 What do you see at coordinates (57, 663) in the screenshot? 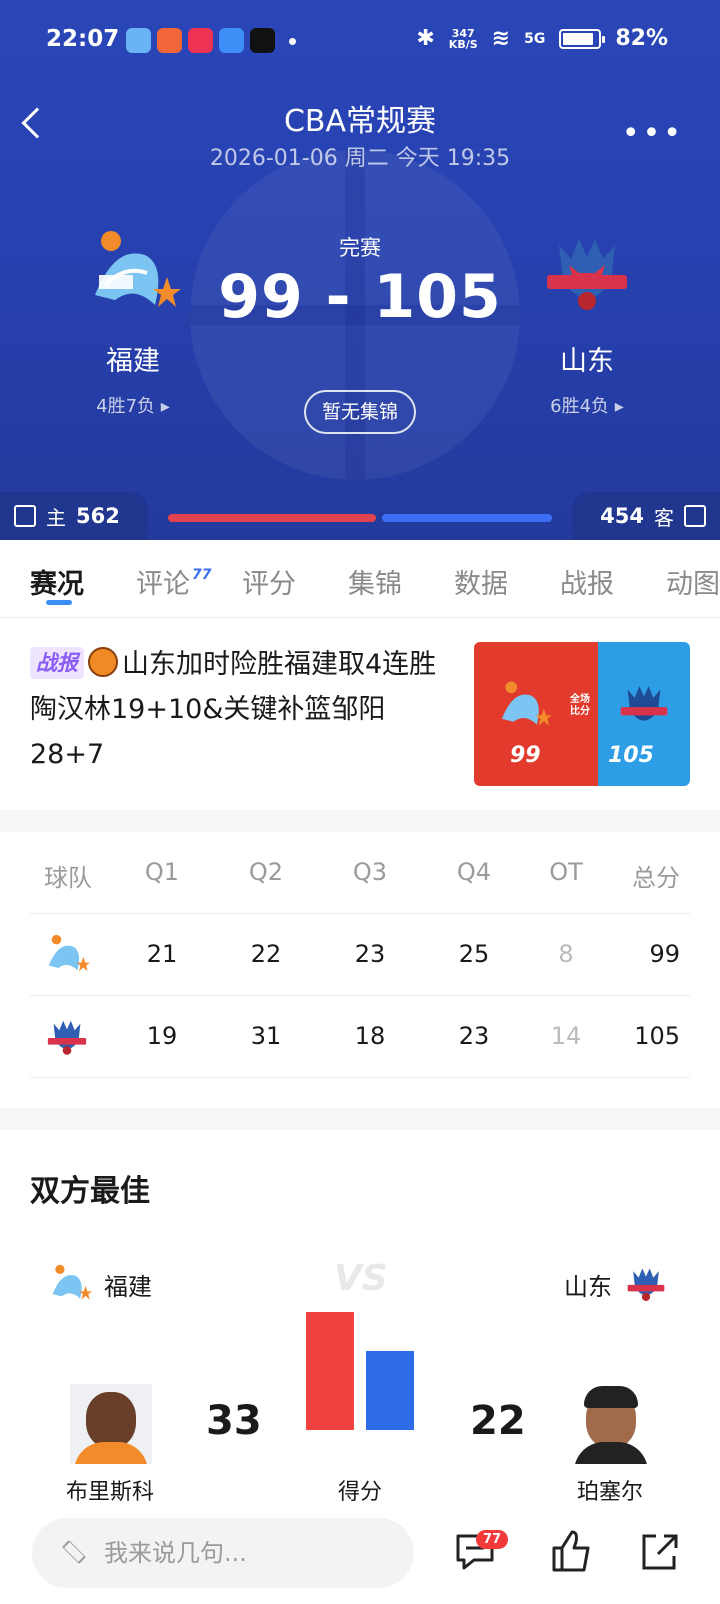
I see `report-tag: 战报` at bounding box center [57, 663].